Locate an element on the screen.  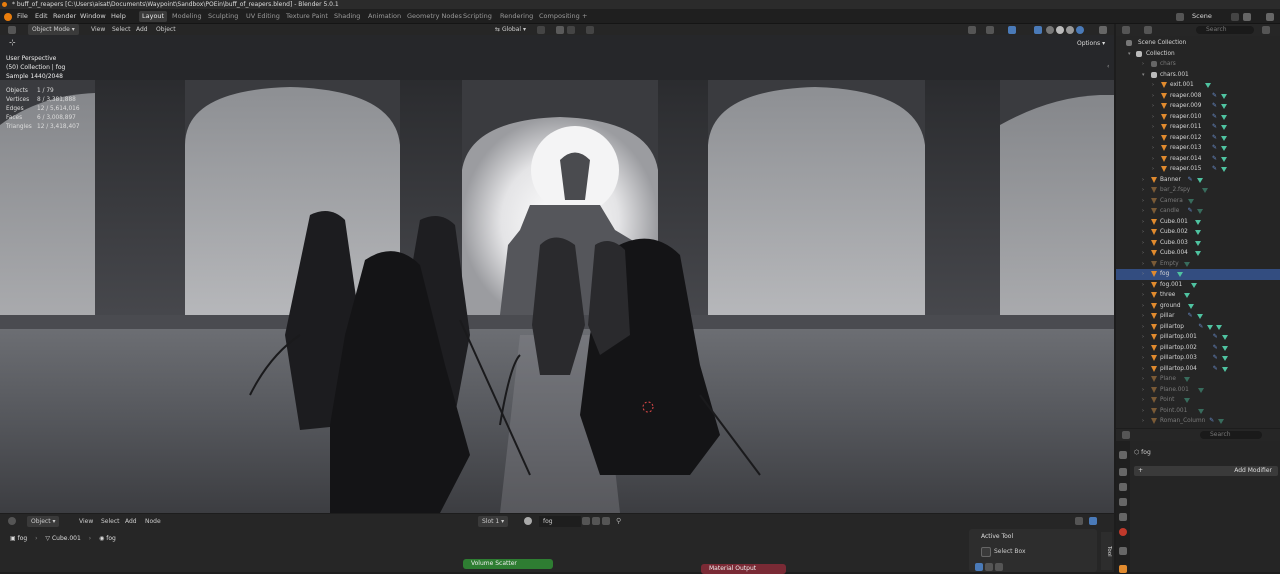
wireframe-shading-icon is located at coordinates (1050, 30).